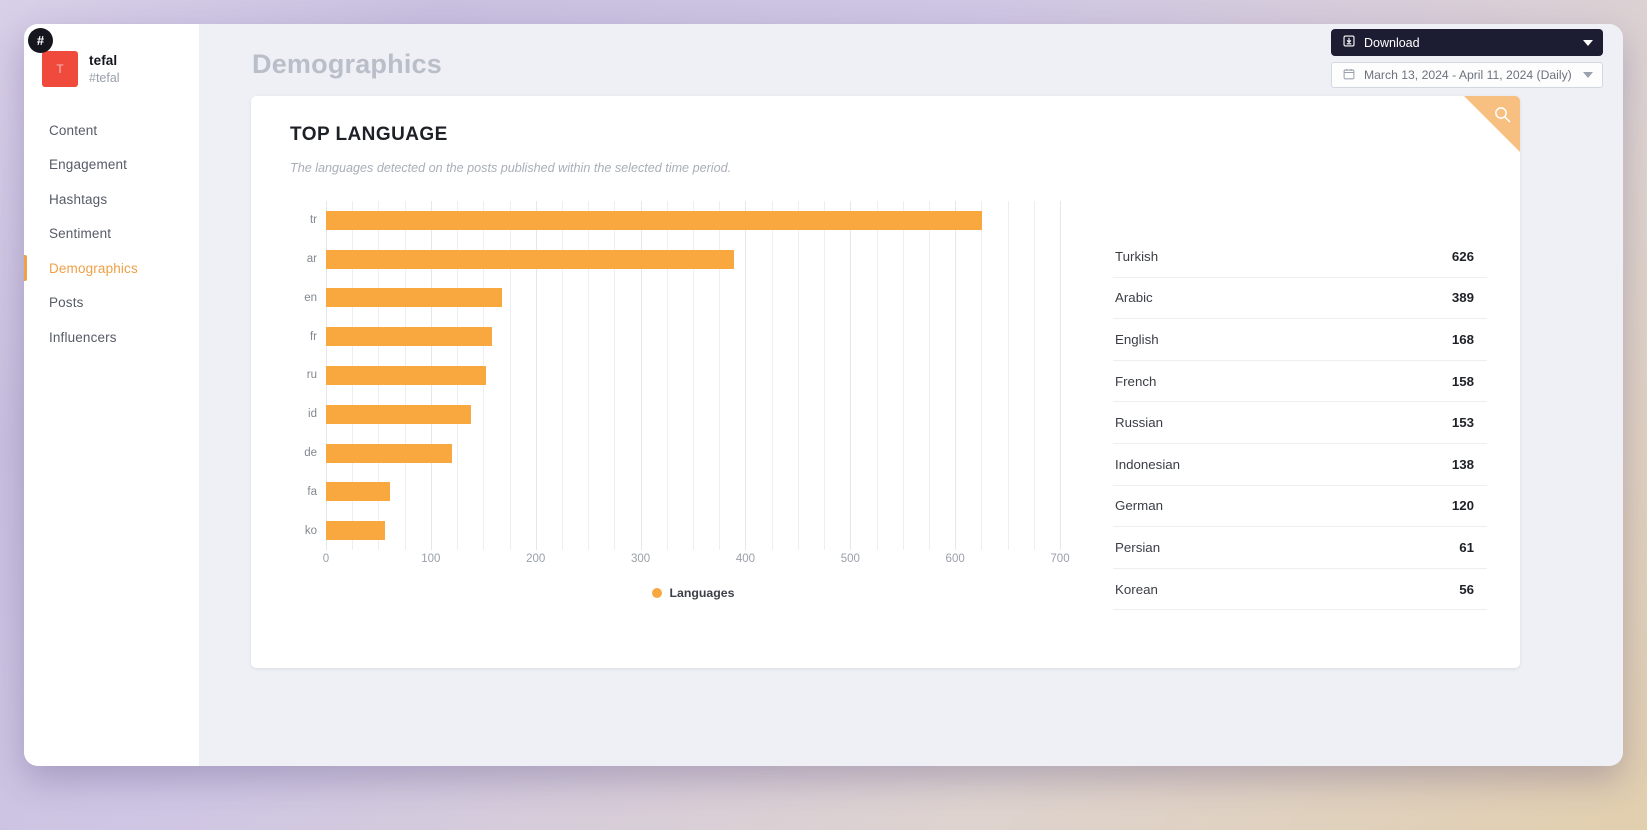  I want to click on y-axis-tick-label: tr, so click(313, 220).